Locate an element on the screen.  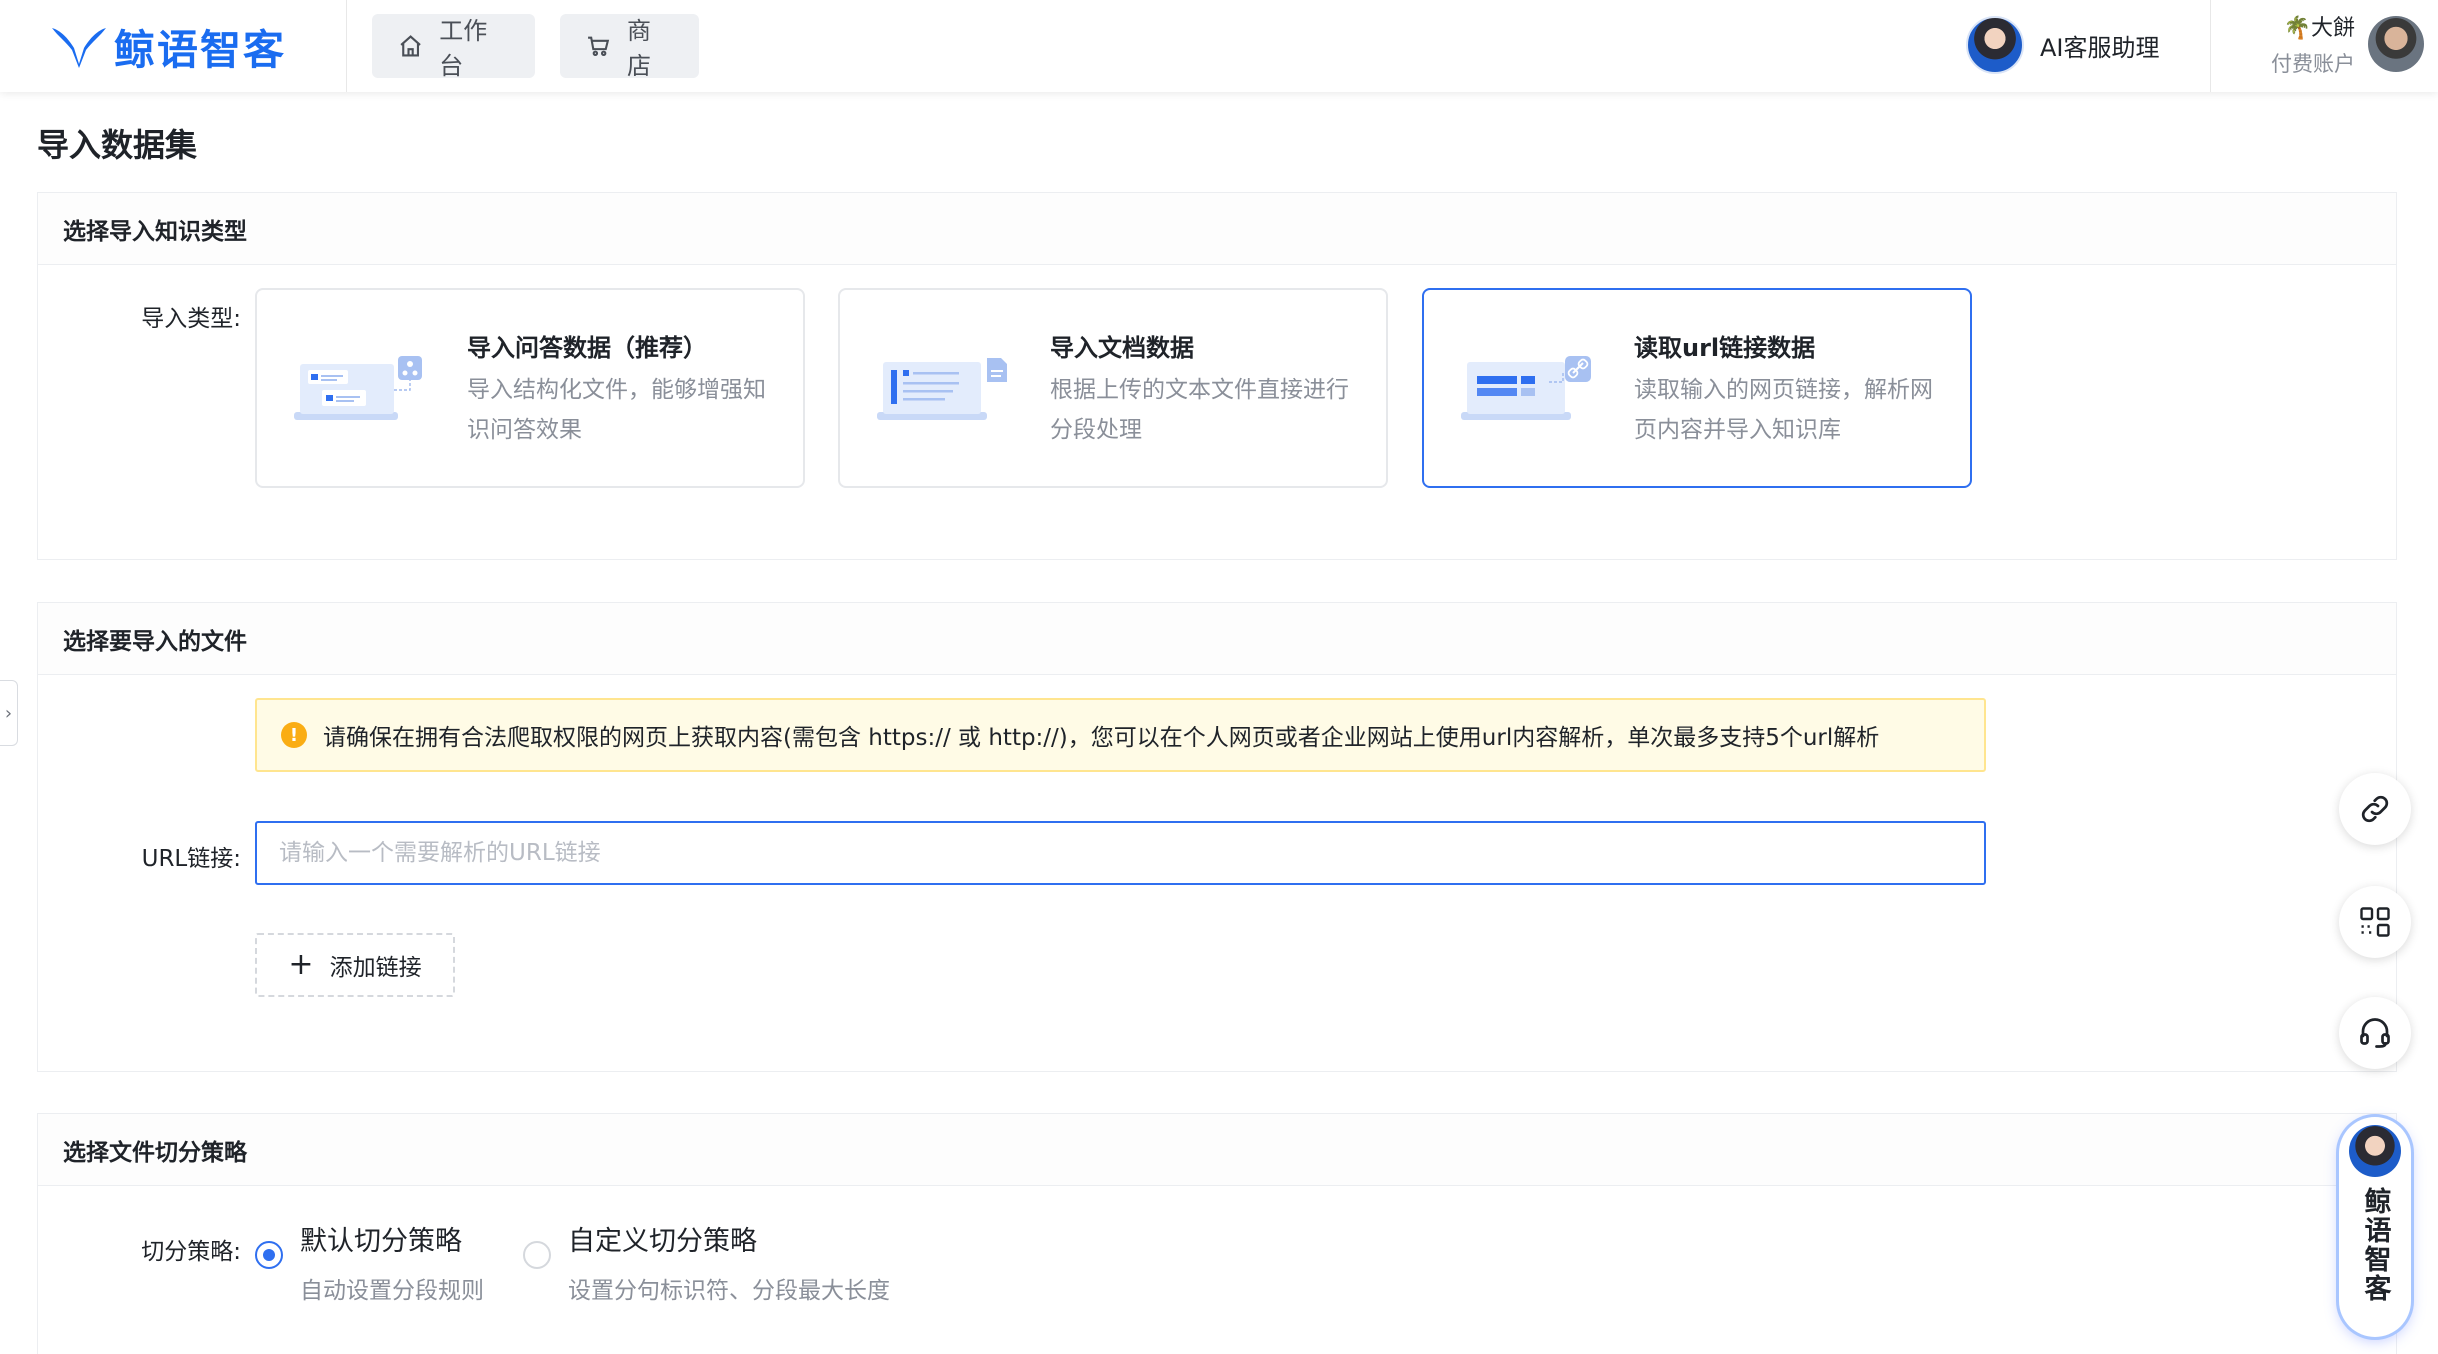
url-input is located at coordinates (1120, 853).